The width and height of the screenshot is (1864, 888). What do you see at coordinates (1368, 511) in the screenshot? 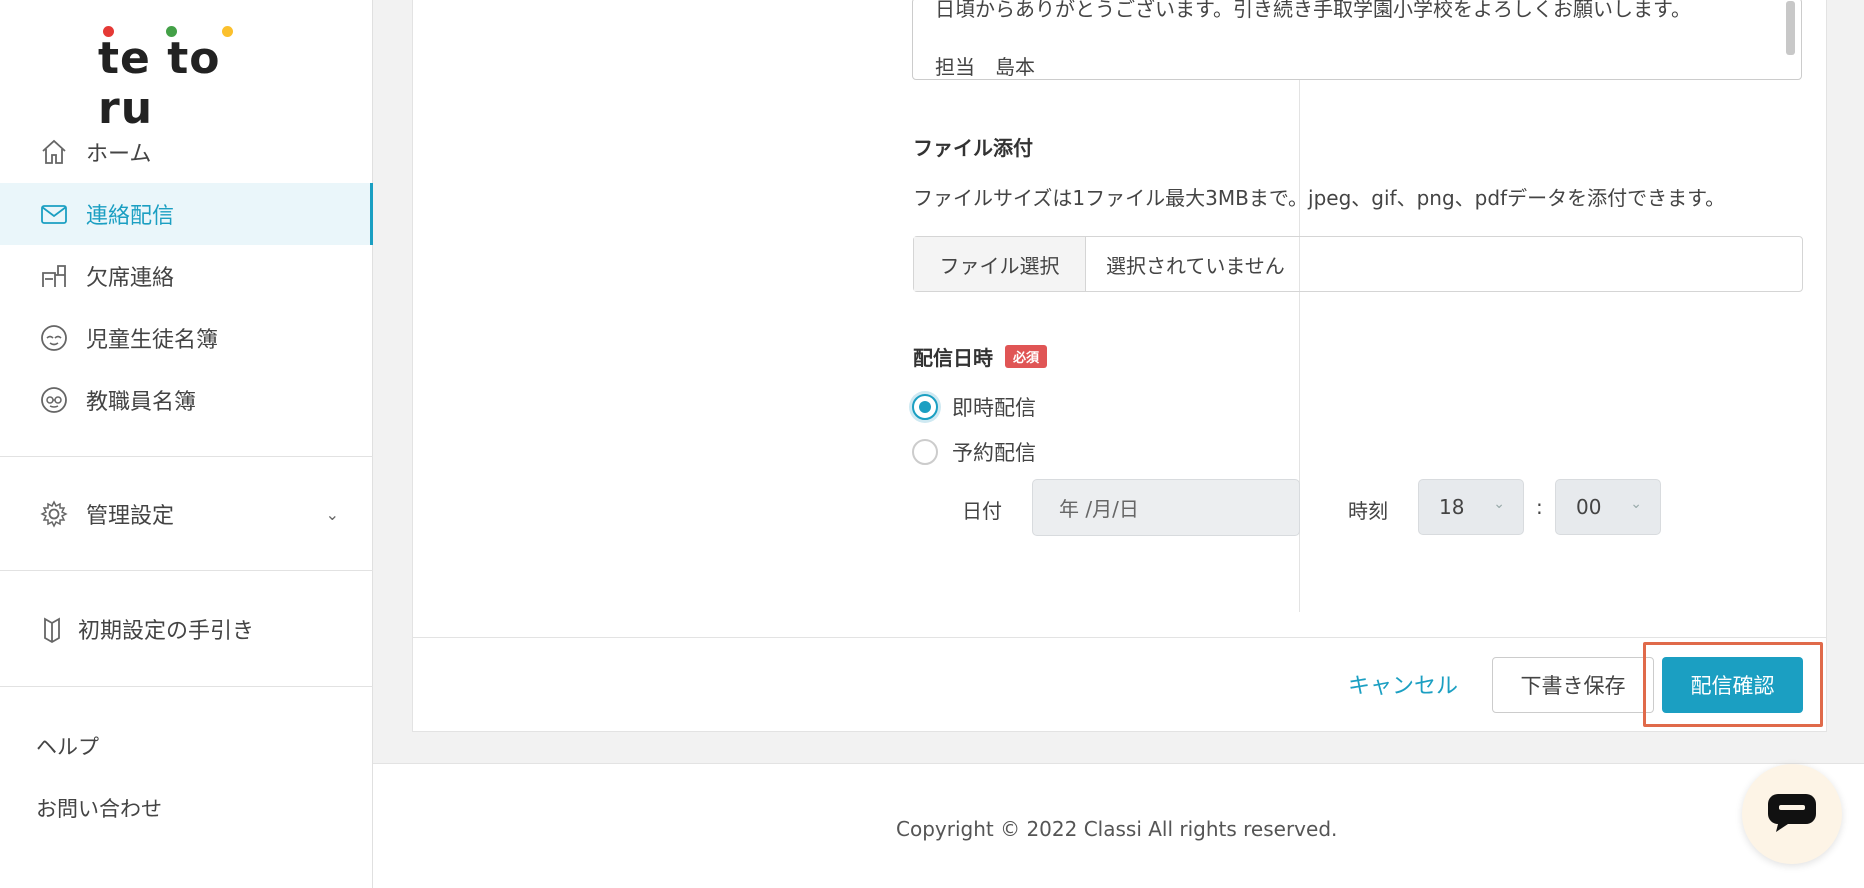
I see `time-label: 時刻` at bounding box center [1368, 511].